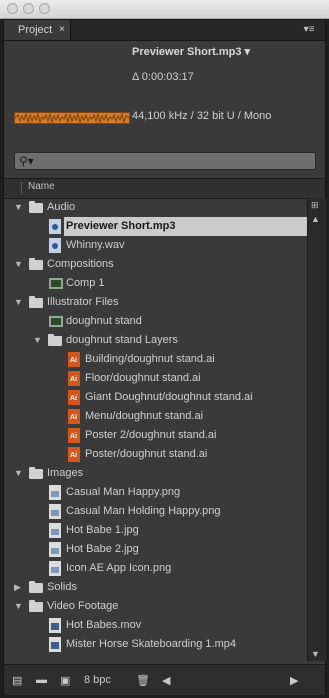 The width and height of the screenshot is (329, 698). What do you see at coordinates (155, 530) in the screenshot?
I see `list-item: Hot Babe 1.jpg` at bounding box center [155, 530].